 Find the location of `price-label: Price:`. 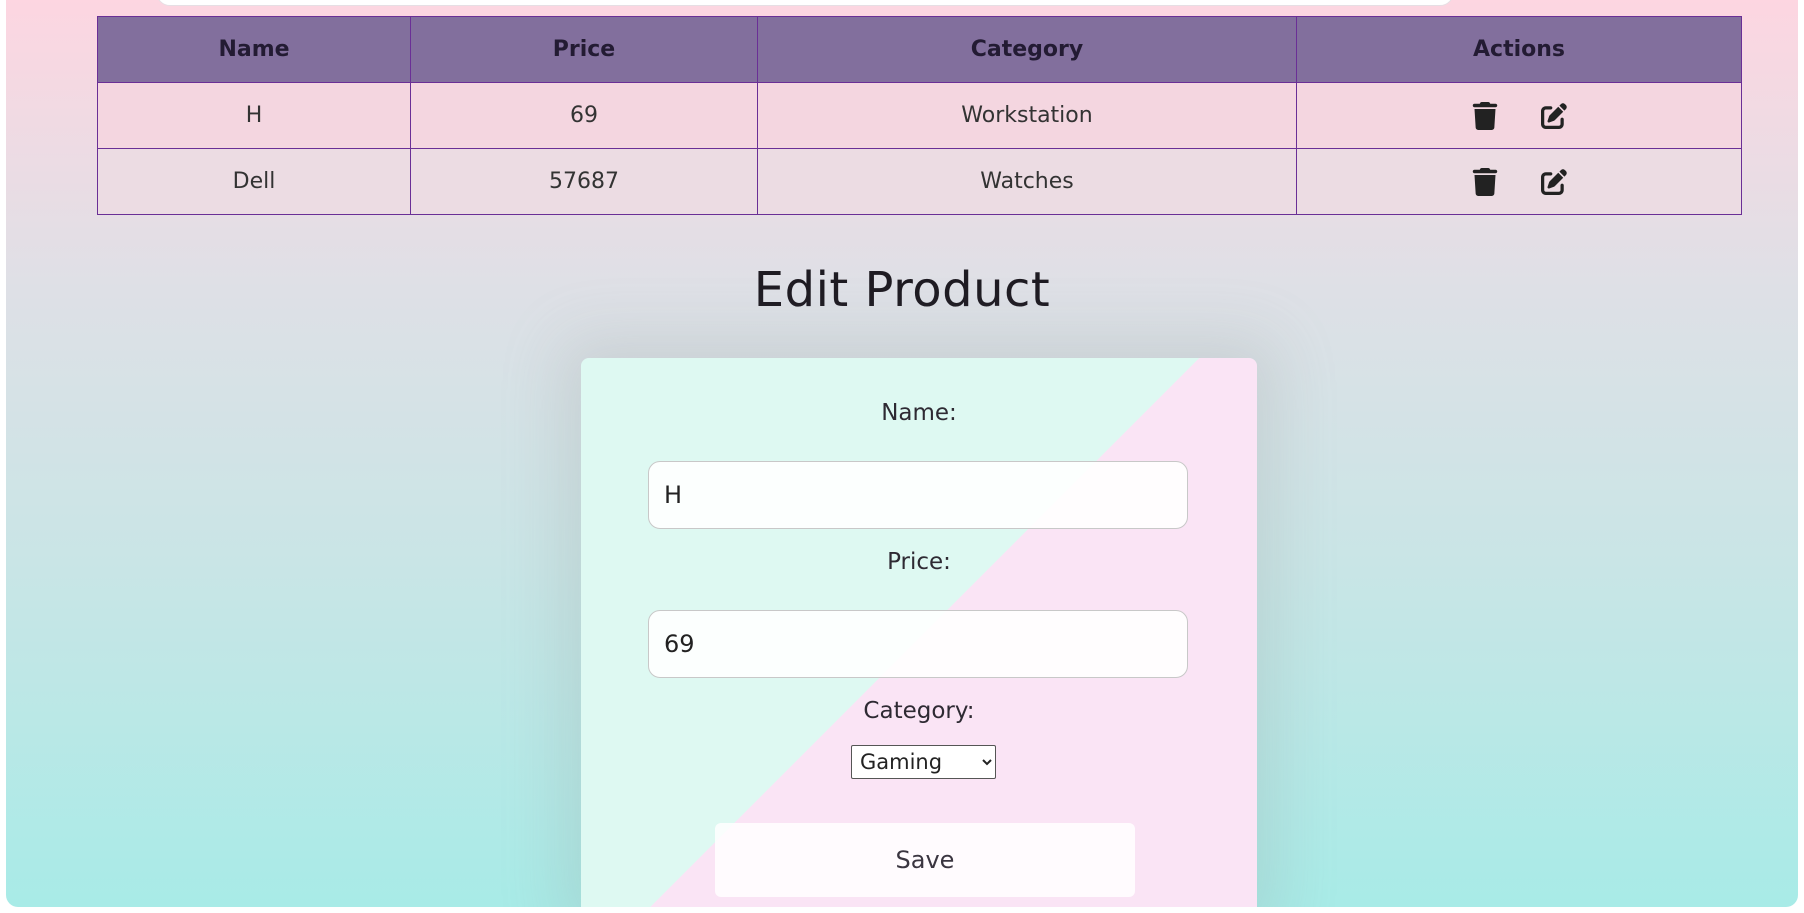

price-label: Price: is located at coordinates (919, 562).